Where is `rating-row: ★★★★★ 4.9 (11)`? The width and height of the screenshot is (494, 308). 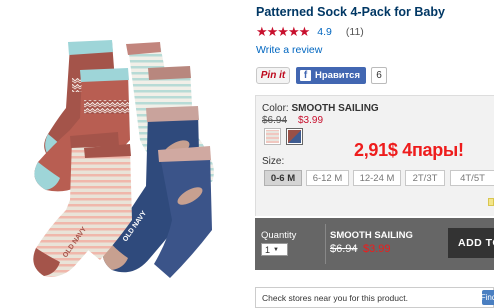
rating-row: ★★★★★ 4.9 (11) is located at coordinates (310, 32).